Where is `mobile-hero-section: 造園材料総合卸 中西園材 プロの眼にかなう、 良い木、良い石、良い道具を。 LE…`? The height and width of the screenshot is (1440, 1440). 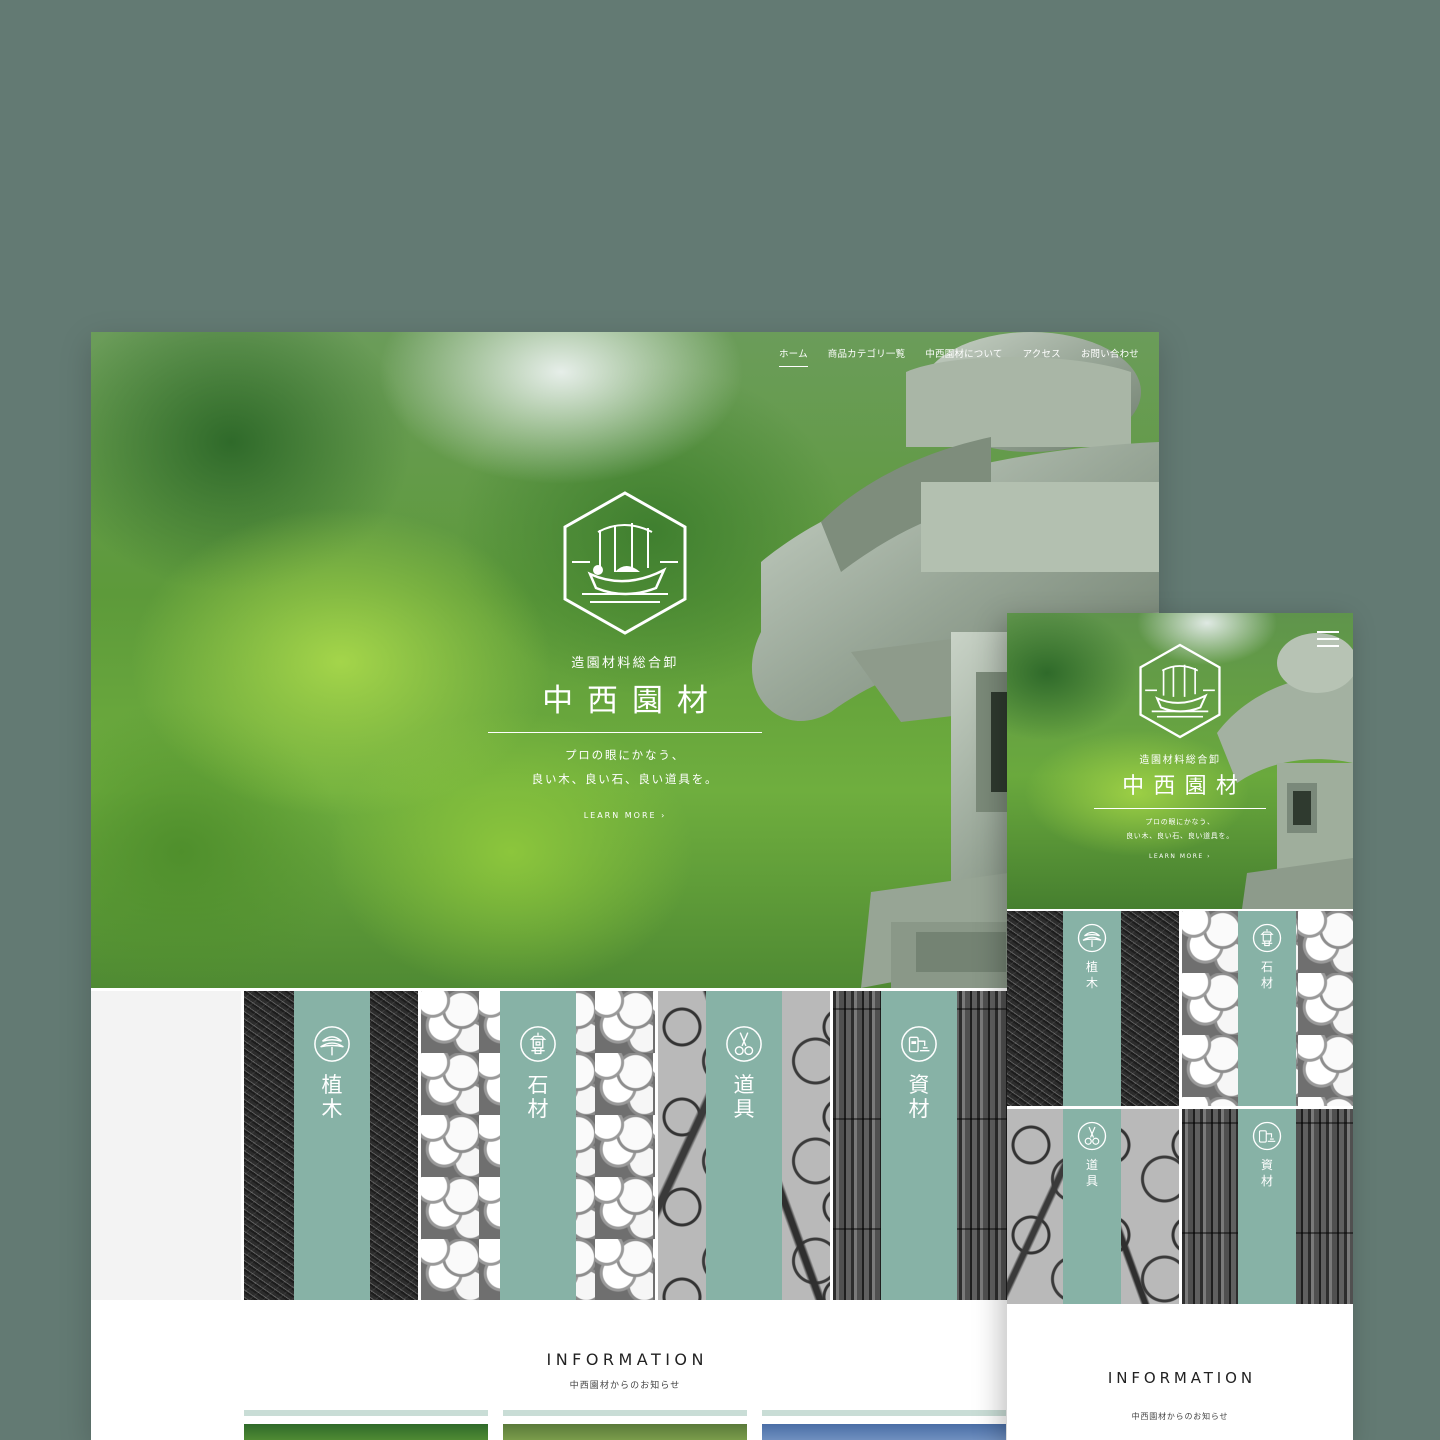 mobile-hero-section: 造園材料総合卸 中西園材 プロの眼にかなう、 良い木、良い石、良い道具を。 LE… is located at coordinates (1180, 761).